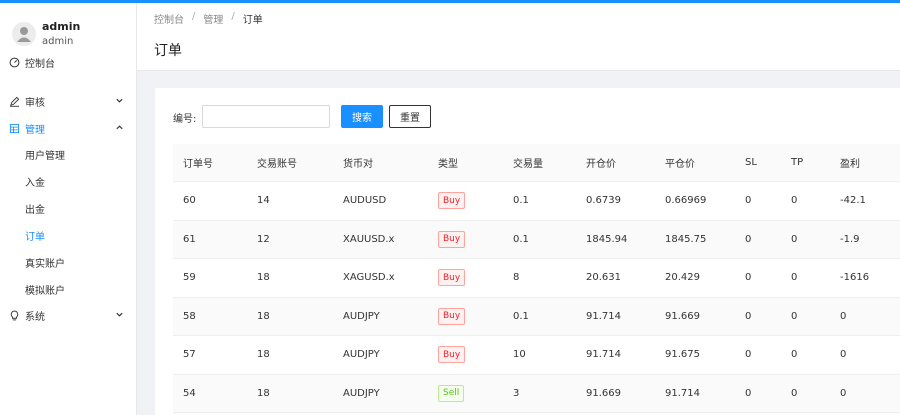 This screenshot has width=900, height=415. Describe the element at coordinates (855, 278) in the screenshot. I see `col-profit-cell: -1616` at that location.